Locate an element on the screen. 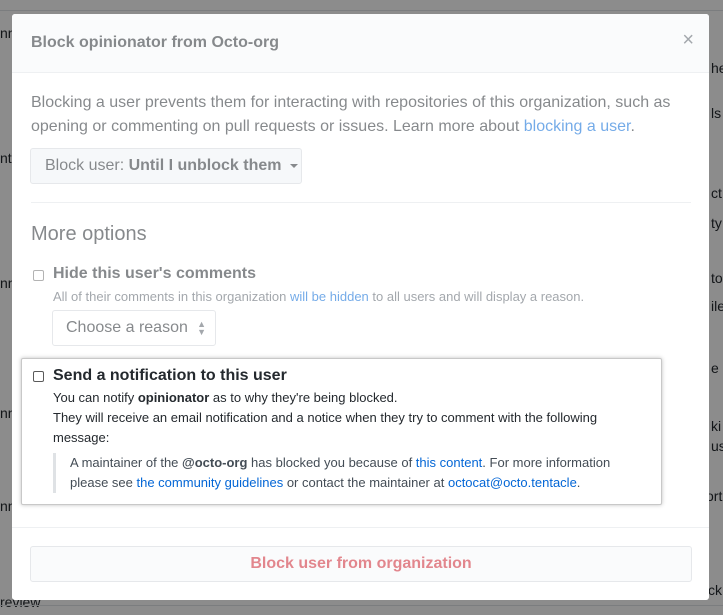 The width and height of the screenshot is (723, 615). reason-select-value: Choose a reason is located at coordinates (127, 327).